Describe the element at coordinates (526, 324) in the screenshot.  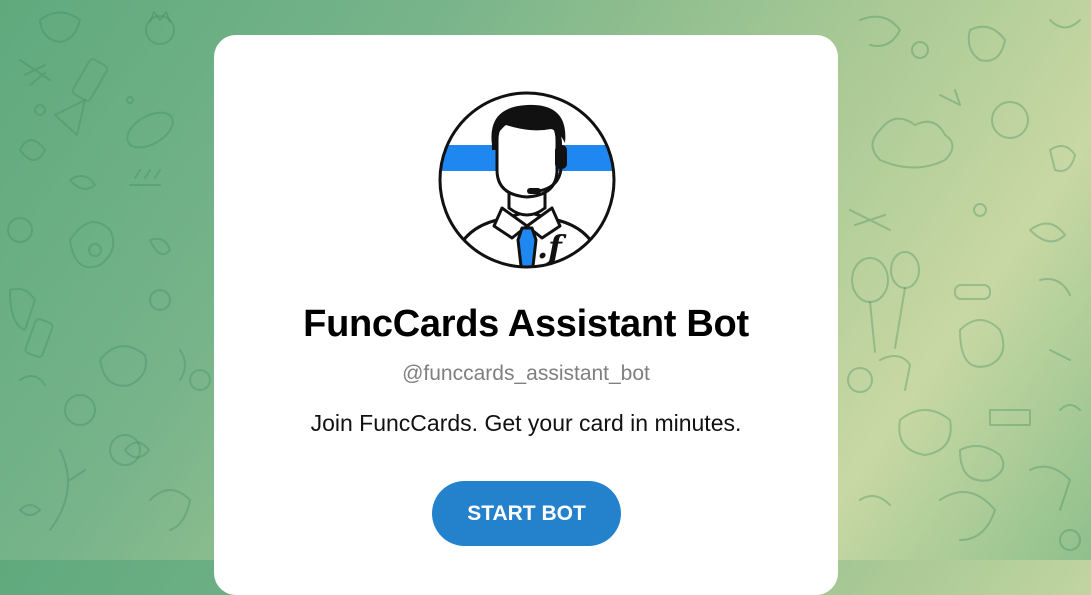
I see `bot-name: FuncCards Assistant Bot` at that location.